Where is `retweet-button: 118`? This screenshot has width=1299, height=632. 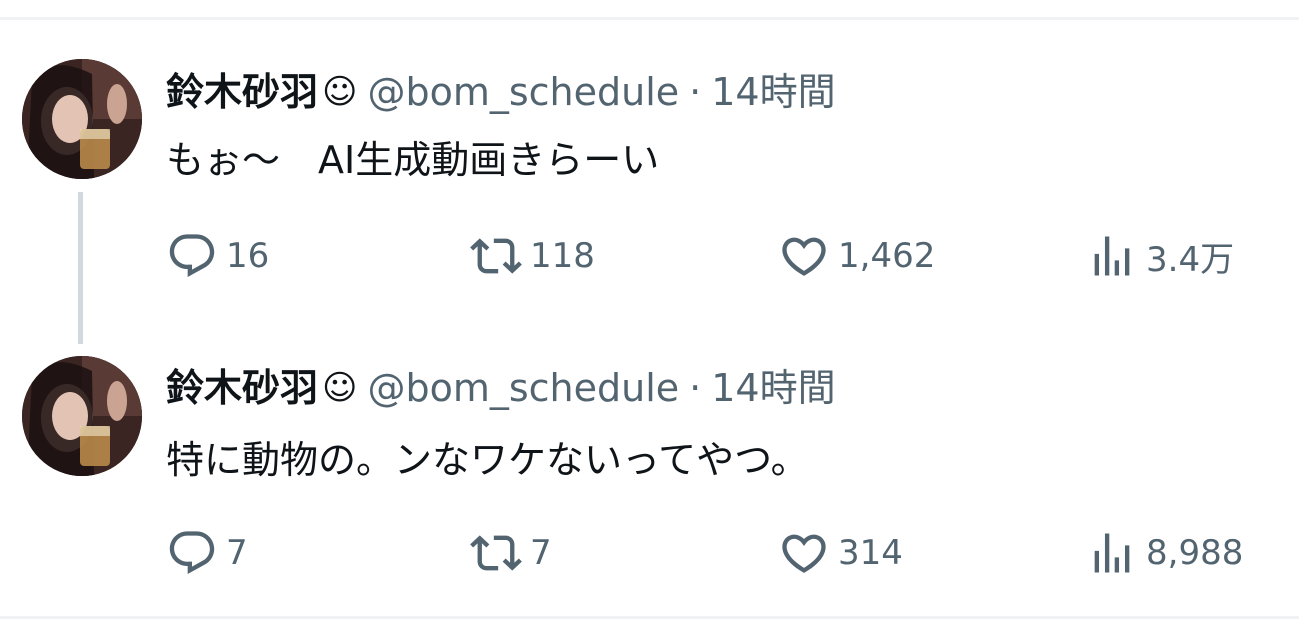 retweet-button: 118 is located at coordinates (532, 256).